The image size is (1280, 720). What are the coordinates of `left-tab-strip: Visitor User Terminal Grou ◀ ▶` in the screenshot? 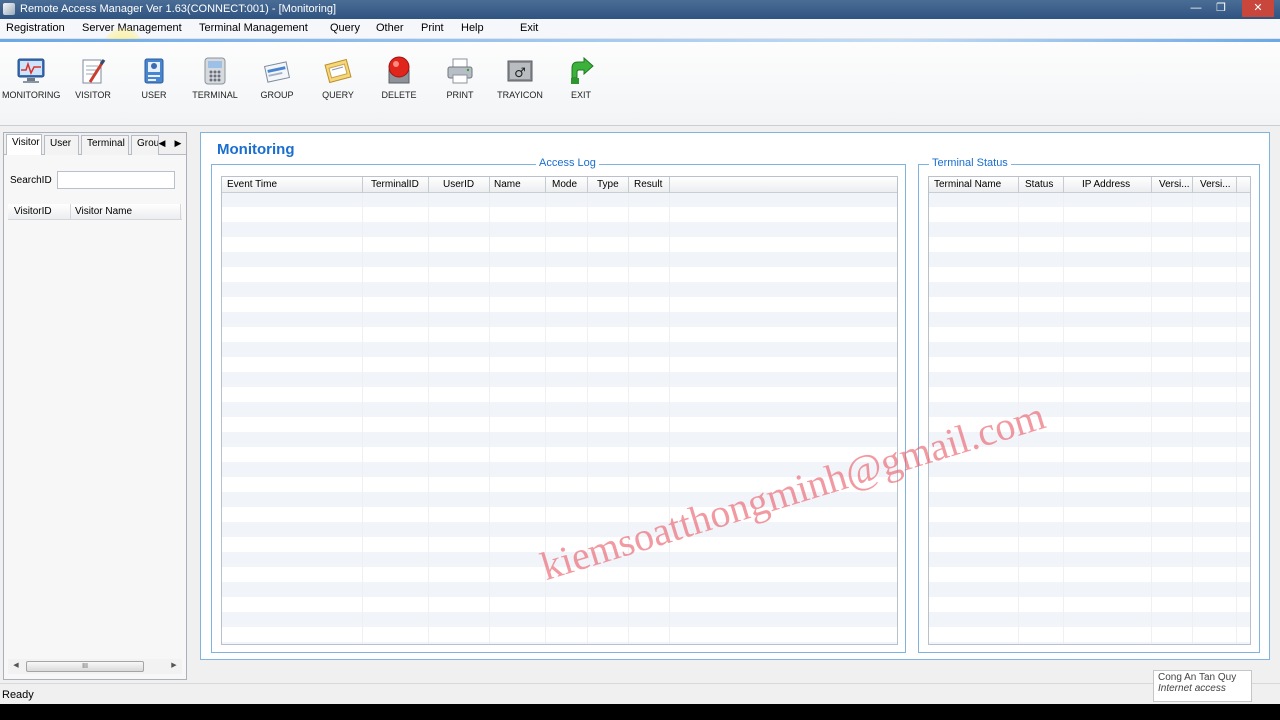 It's located at (95, 144).